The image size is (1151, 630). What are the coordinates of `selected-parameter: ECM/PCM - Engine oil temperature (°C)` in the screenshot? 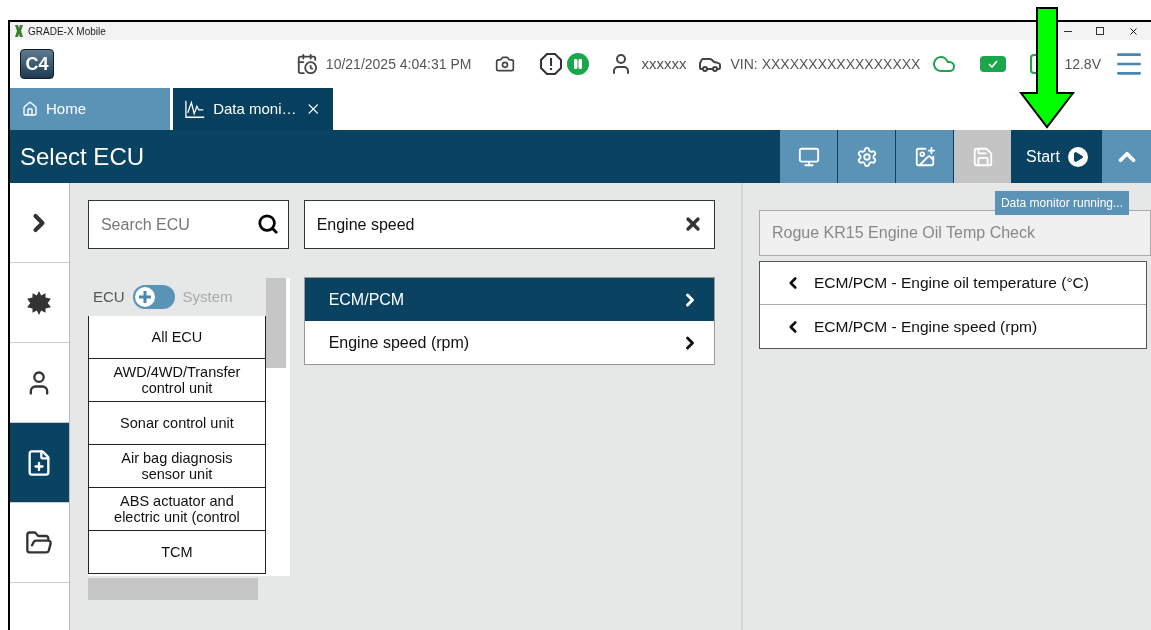 It's located at (953, 283).